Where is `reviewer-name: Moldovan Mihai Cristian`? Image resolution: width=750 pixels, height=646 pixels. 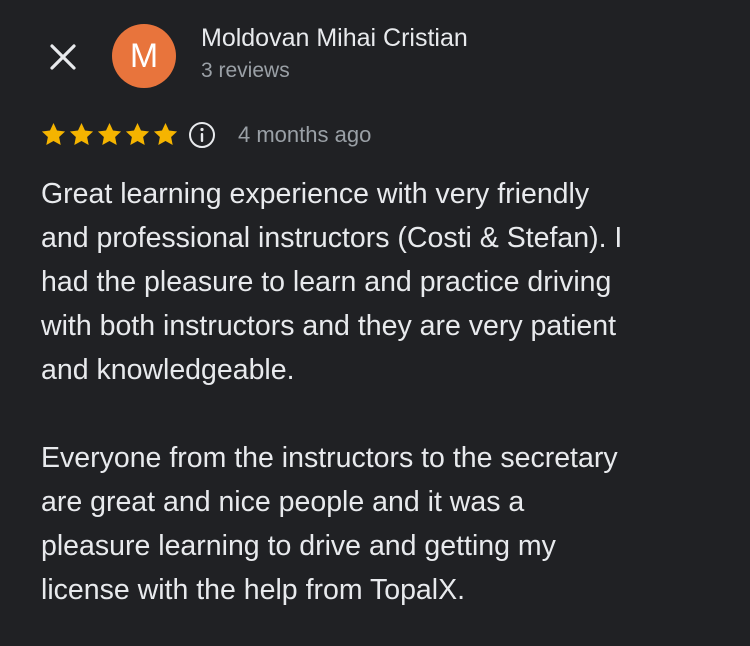 reviewer-name: Moldovan Mihai Cristian is located at coordinates (334, 38).